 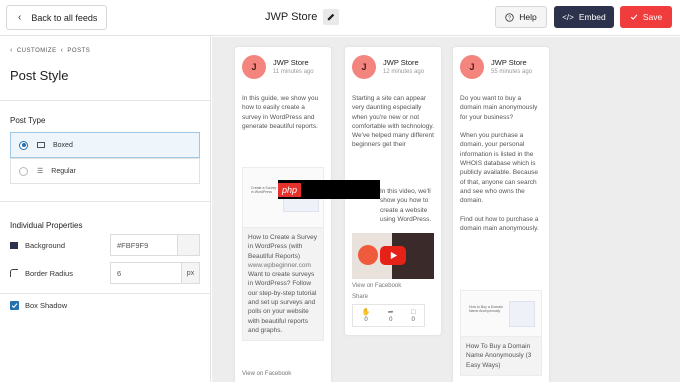 What do you see at coordinates (279, 265) in the screenshot?
I see `link-domain: www.wpbeginner.com` at bounding box center [279, 265].